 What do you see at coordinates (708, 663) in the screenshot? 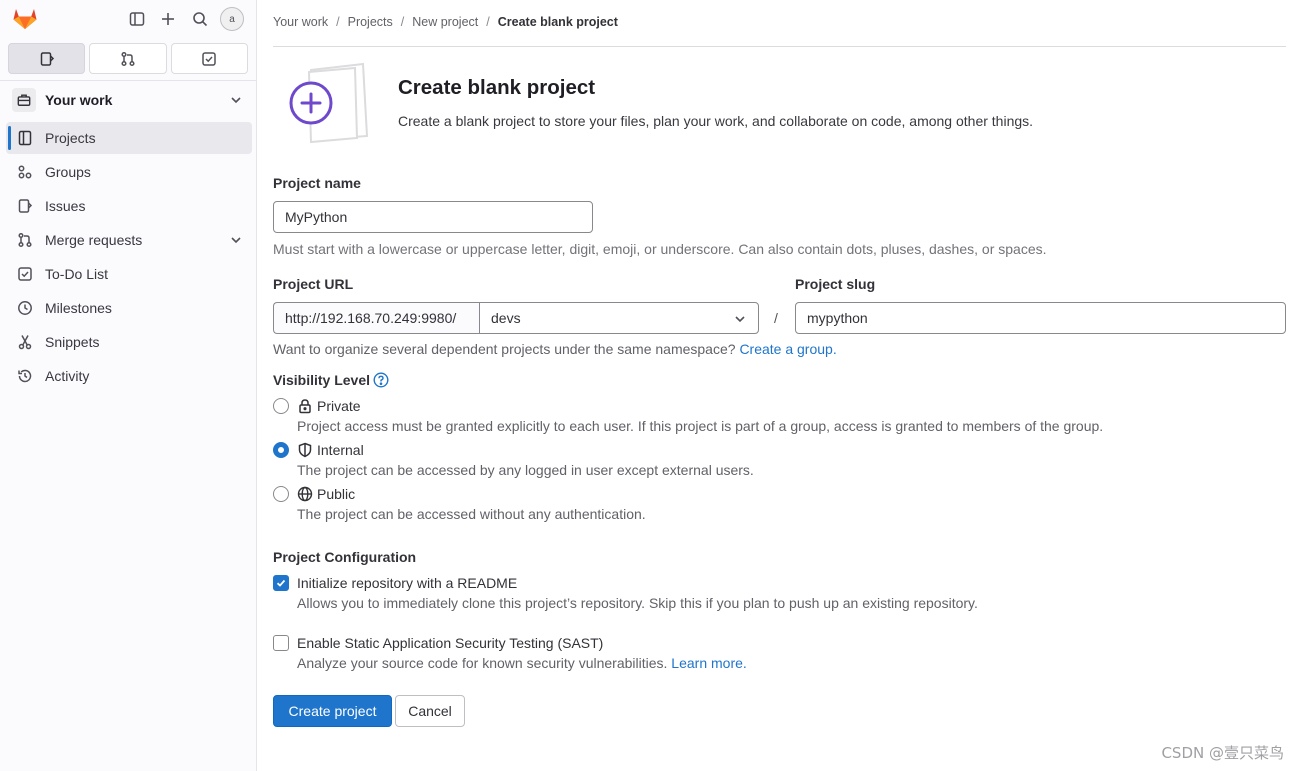
I see `learn-more-link: Learn more.` at bounding box center [708, 663].